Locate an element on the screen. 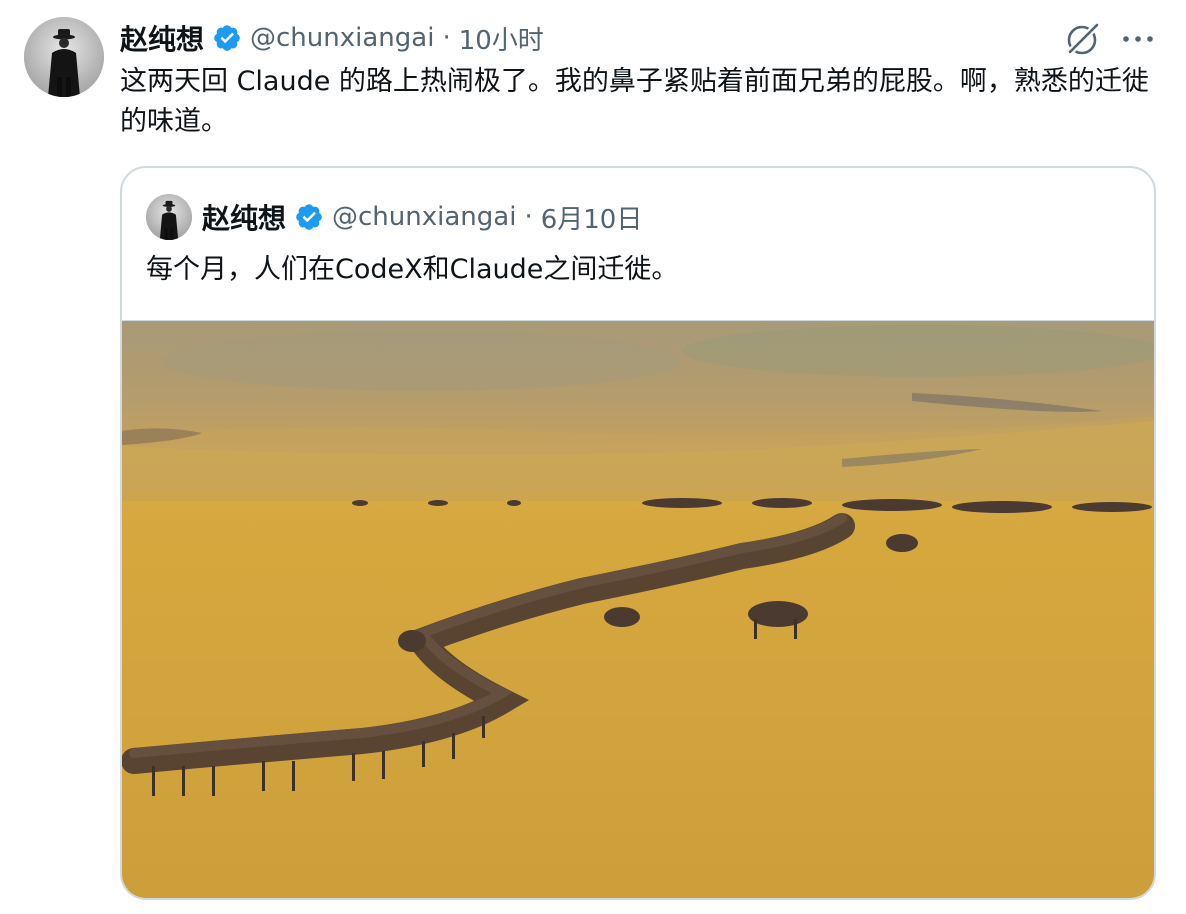  author-avatar is located at coordinates (64, 57).